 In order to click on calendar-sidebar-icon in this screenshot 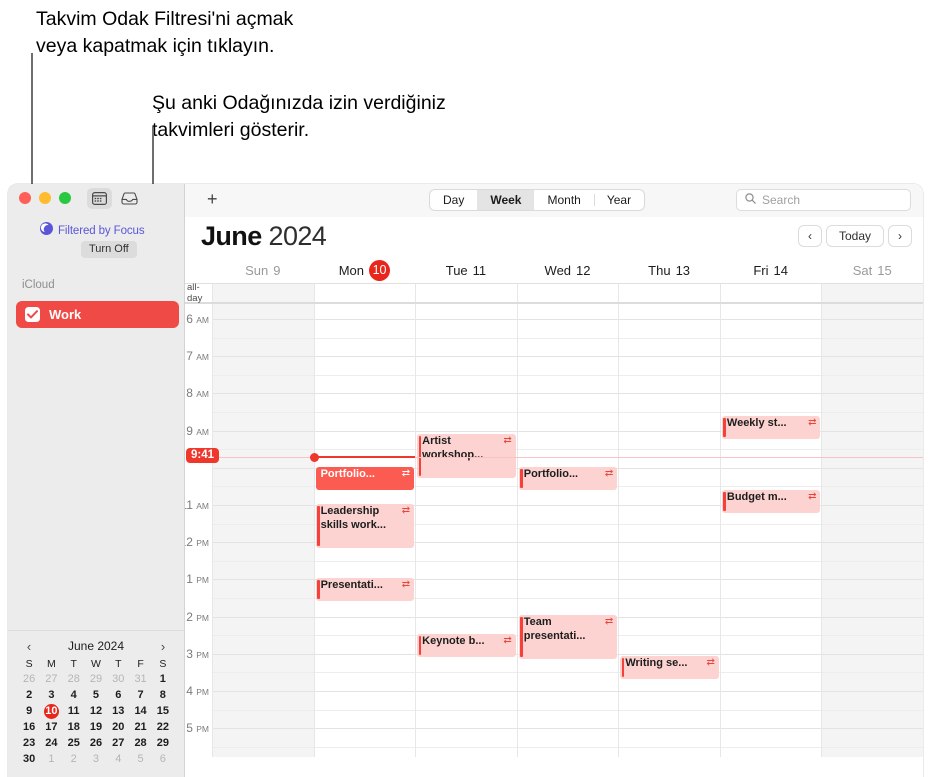, I will do `click(99, 198)`.